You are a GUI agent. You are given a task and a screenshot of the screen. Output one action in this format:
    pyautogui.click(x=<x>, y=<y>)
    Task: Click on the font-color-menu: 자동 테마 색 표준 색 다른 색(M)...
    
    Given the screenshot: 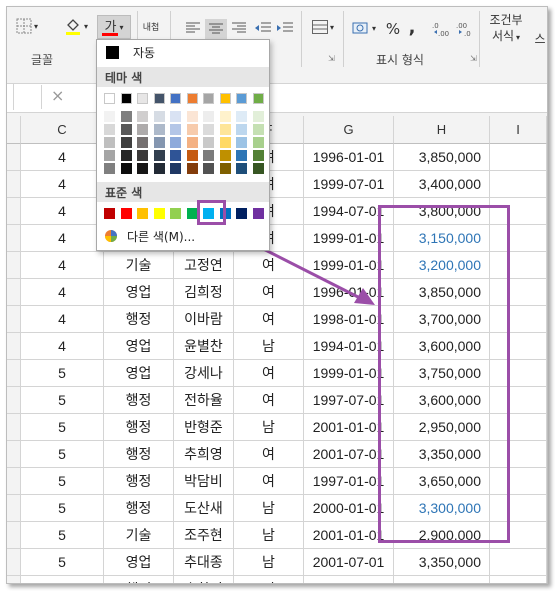 What is the action you would take?
    pyautogui.click(x=183, y=145)
    